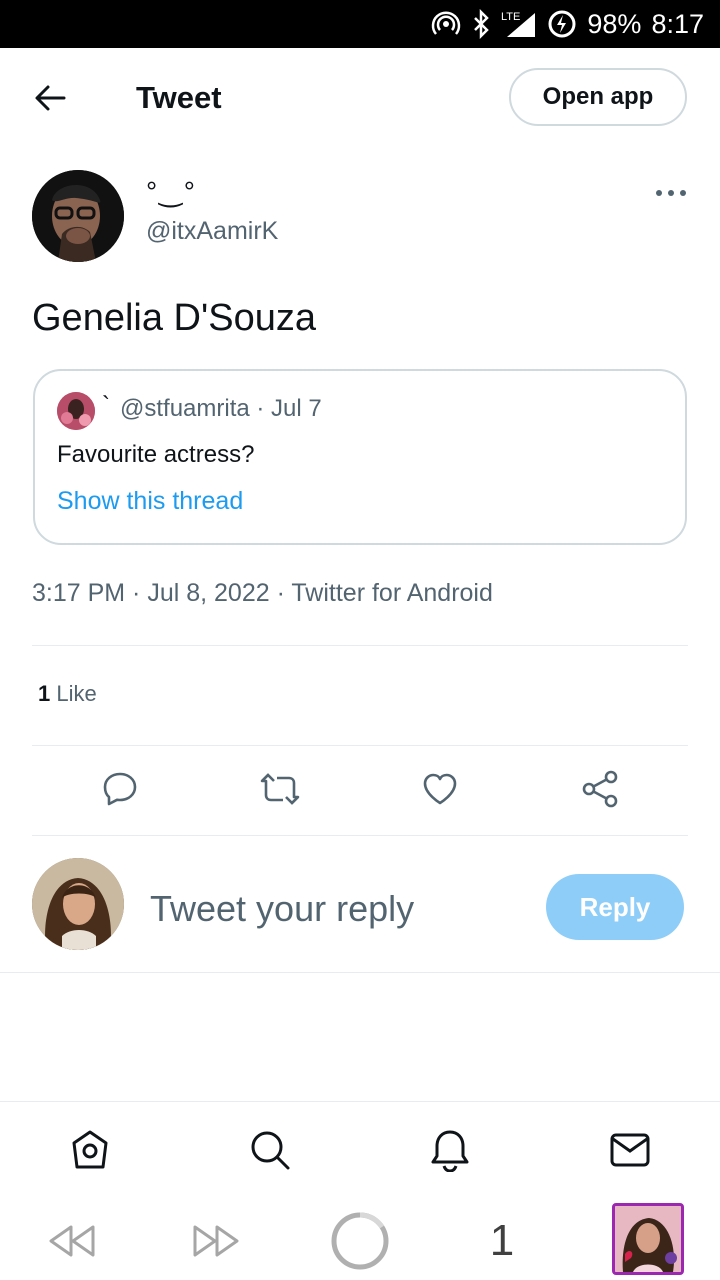  I want to click on reply-button: Reply, so click(615, 907).